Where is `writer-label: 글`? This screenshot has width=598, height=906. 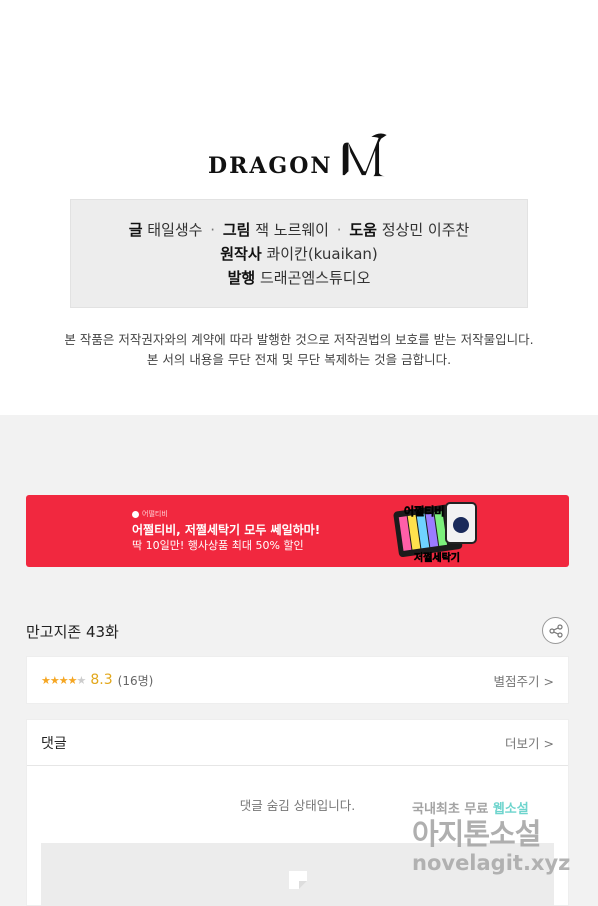
writer-label: 글 is located at coordinates (135, 230).